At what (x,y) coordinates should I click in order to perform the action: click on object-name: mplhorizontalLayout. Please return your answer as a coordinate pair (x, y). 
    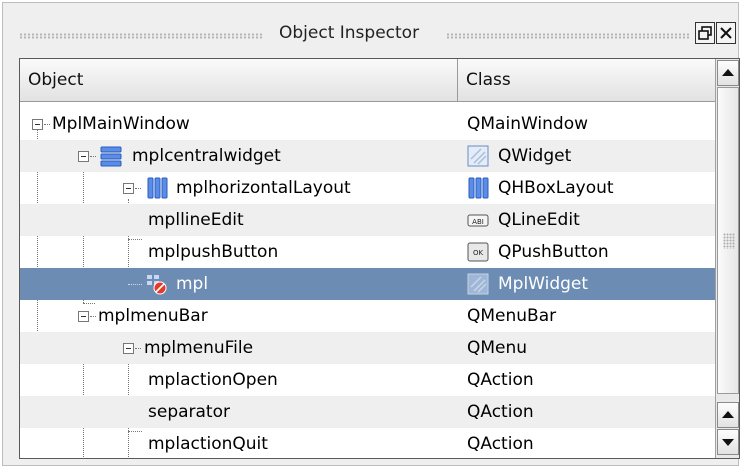
    Looking at the image, I should click on (263, 188).